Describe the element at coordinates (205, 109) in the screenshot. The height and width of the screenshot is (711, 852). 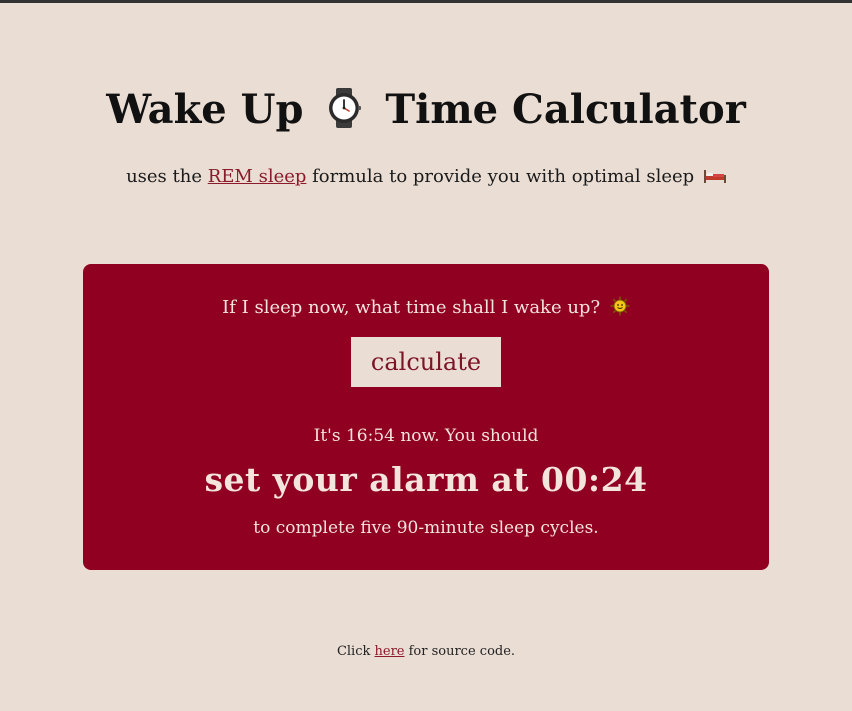
I see `title-part-1: Wake Up` at that location.